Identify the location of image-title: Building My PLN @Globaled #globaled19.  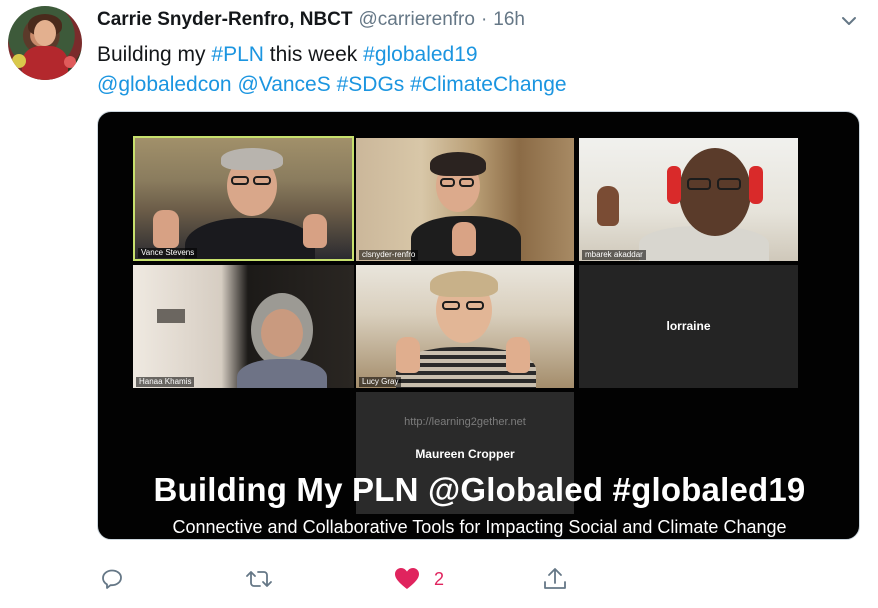
(479, 489).